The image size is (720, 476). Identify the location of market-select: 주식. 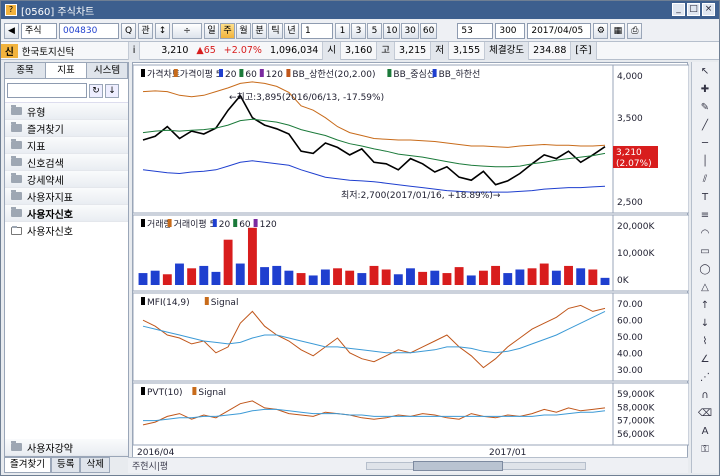
(39, 30).